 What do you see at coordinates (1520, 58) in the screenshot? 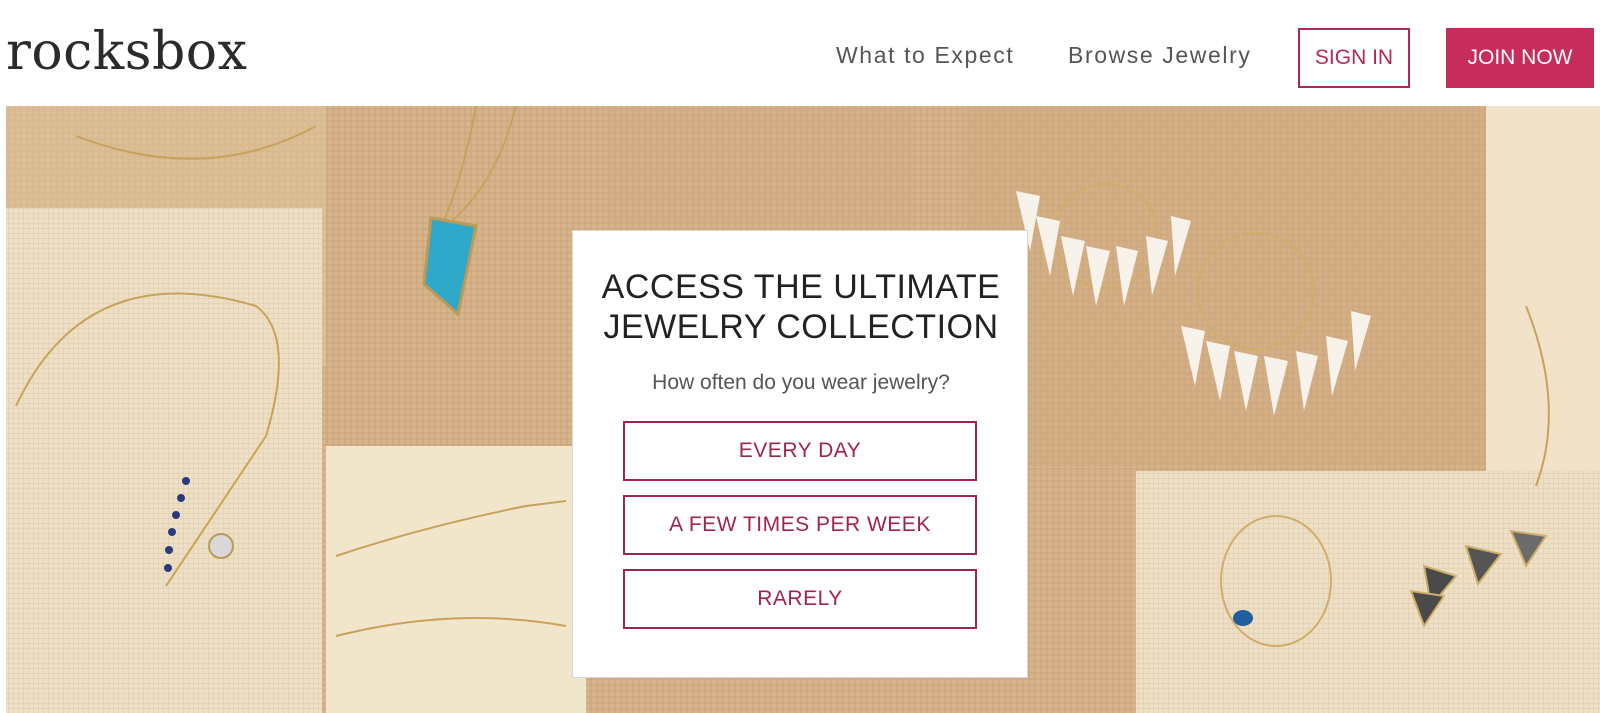
I see `join-now-button: JOIN NOW` at bounding box center [1520, 58].